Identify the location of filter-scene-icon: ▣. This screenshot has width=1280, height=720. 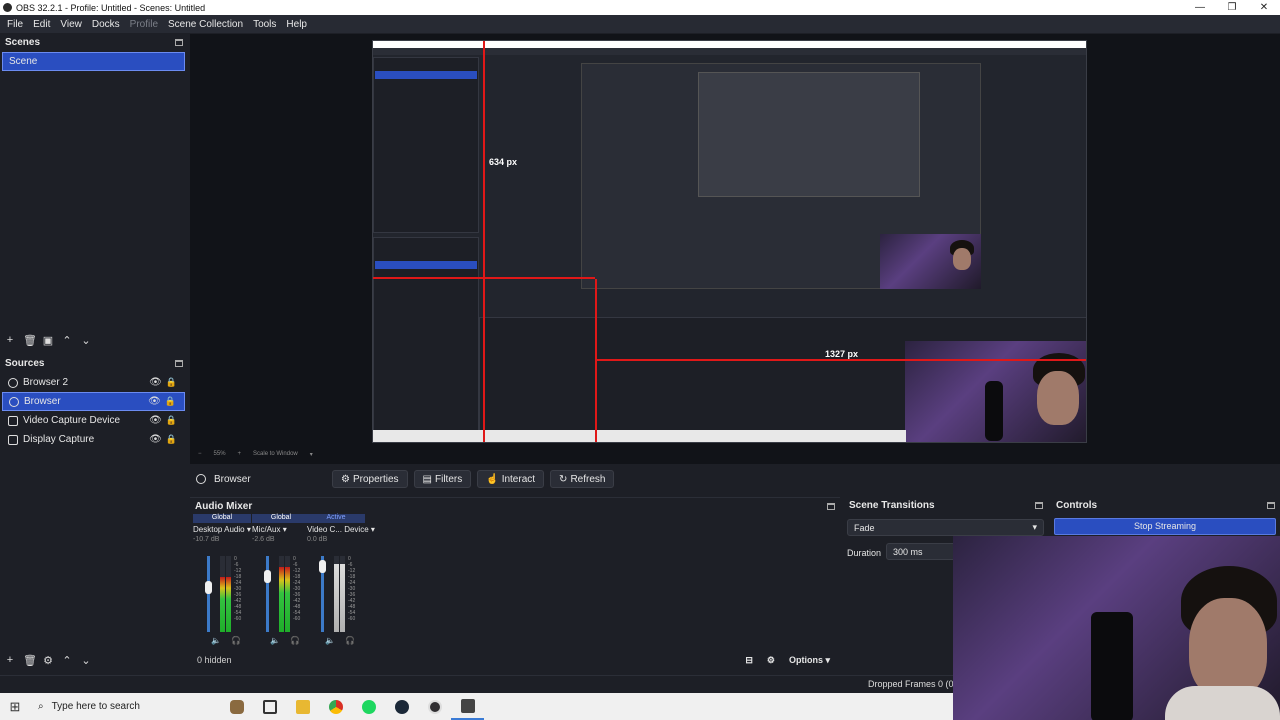
(48, 340).